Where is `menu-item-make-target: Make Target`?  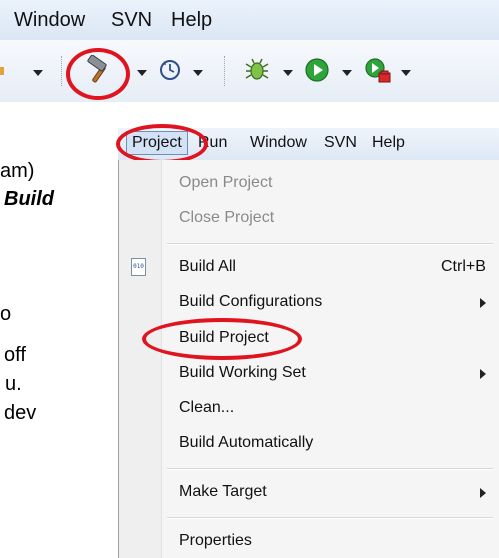 menu-item-make-target: Make Target is located at coordinates (223, 492).